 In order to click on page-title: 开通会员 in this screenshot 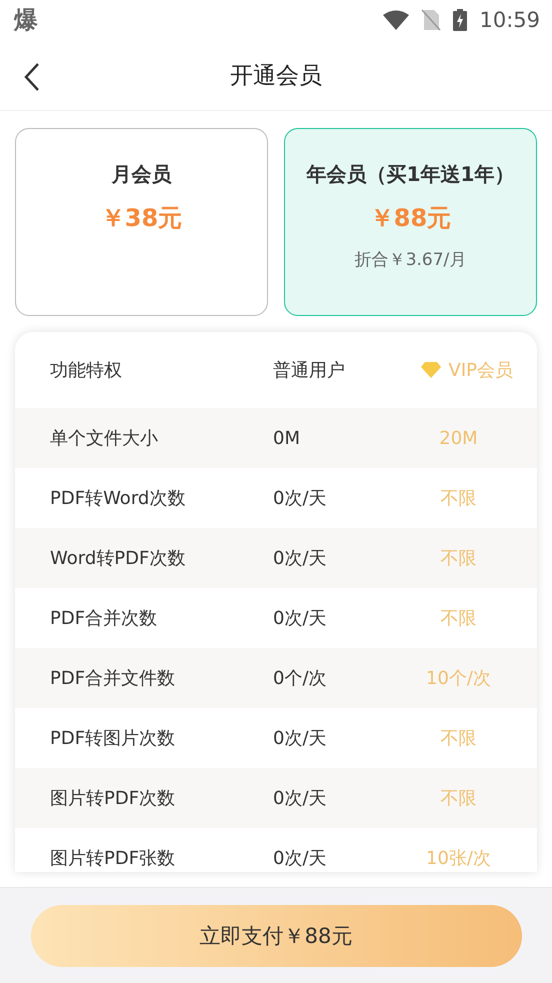, I will do `click(276, 76)`.